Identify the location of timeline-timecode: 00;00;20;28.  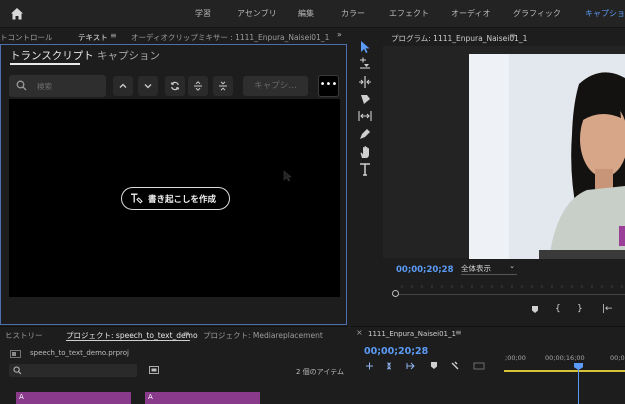
(396, 351).